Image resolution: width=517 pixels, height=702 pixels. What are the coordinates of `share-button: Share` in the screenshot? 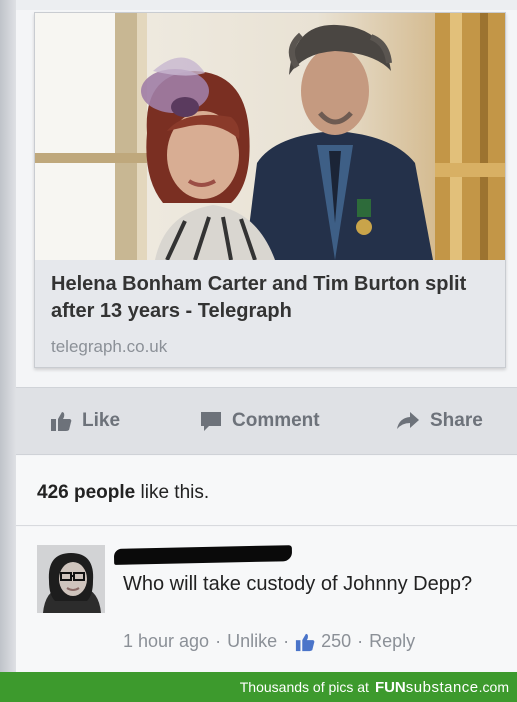 It's located at (439, 421).